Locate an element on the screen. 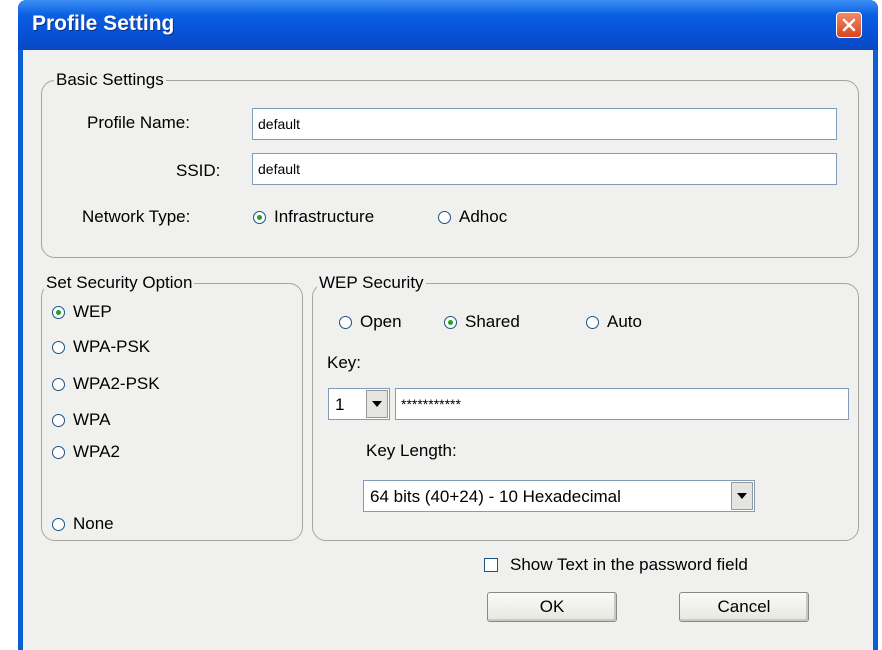 Image resolution: width=882 pixels, height=650 pixels. security-option-wpa-radio: WPA is located at coordinates (81, 420).